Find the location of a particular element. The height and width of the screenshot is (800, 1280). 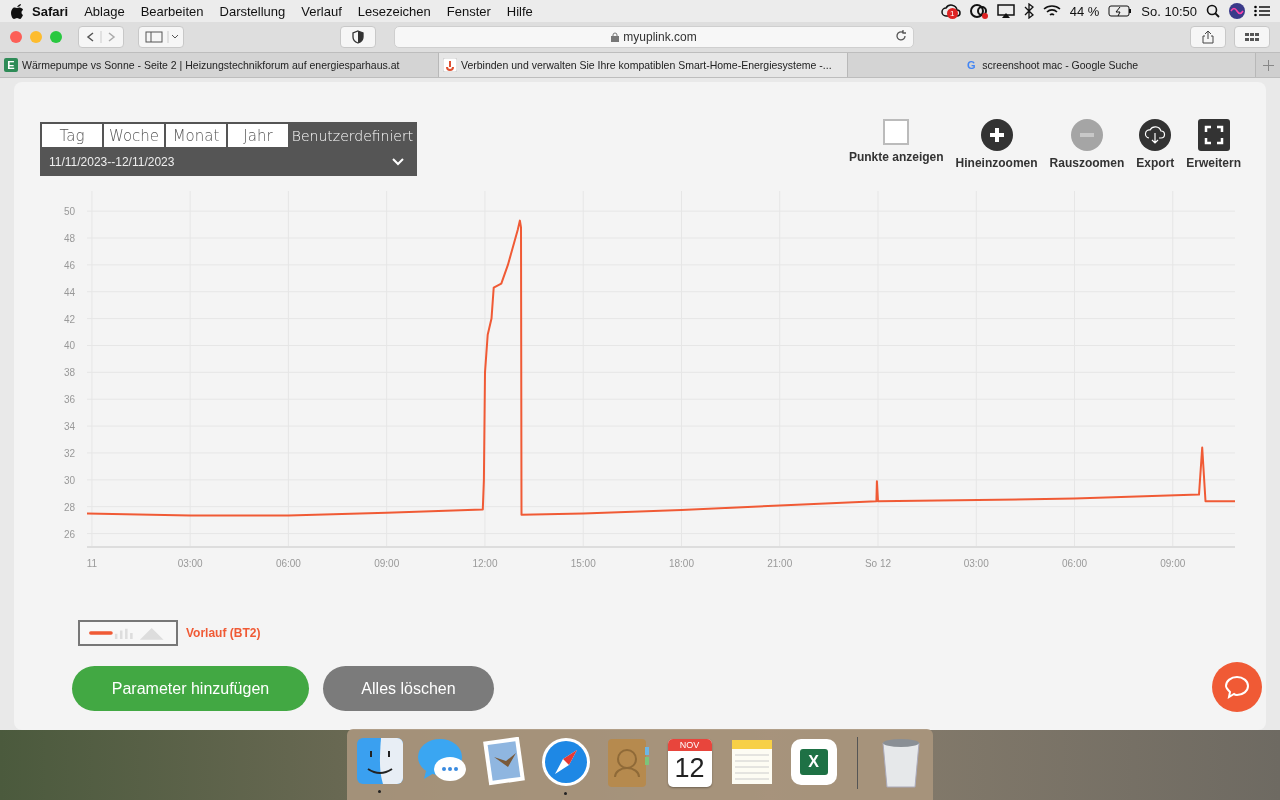

y-tick-label: 50 is located at coordinates (69, 212).